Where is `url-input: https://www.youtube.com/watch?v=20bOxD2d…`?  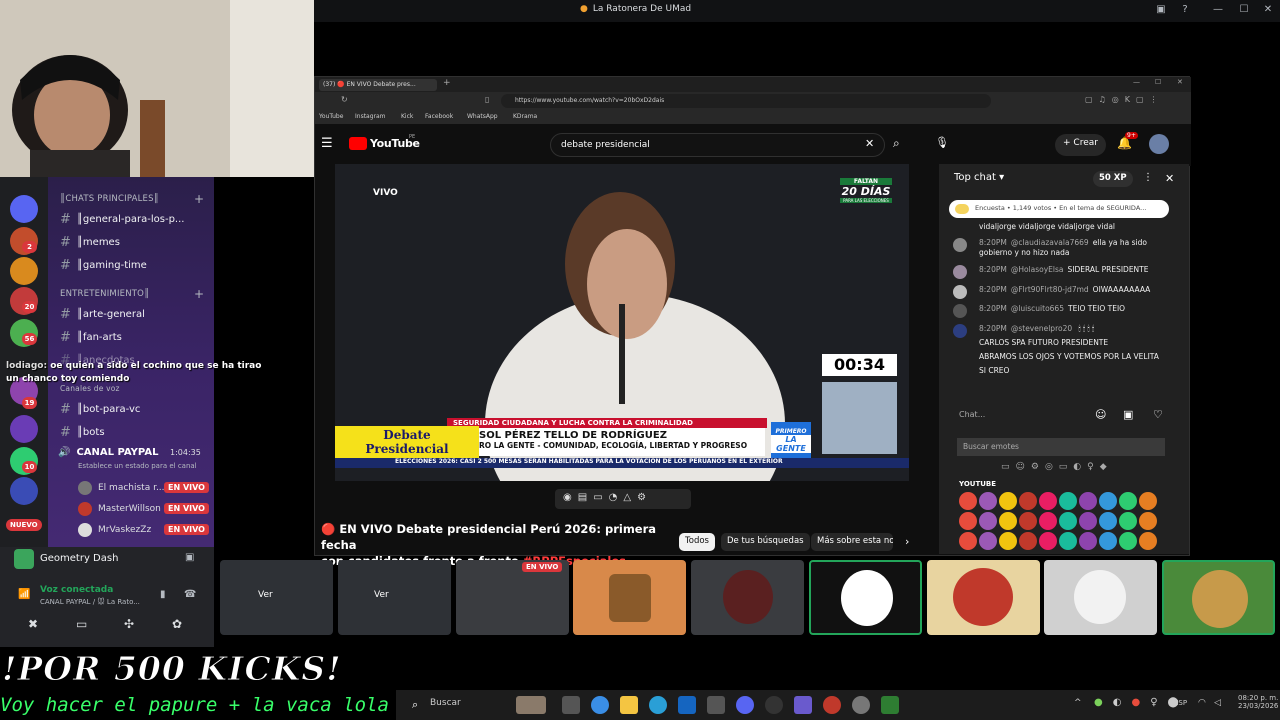 url-input: https://www.youtube.com/watch?v=20bOxD2d… is located at coordinates (746, 101).